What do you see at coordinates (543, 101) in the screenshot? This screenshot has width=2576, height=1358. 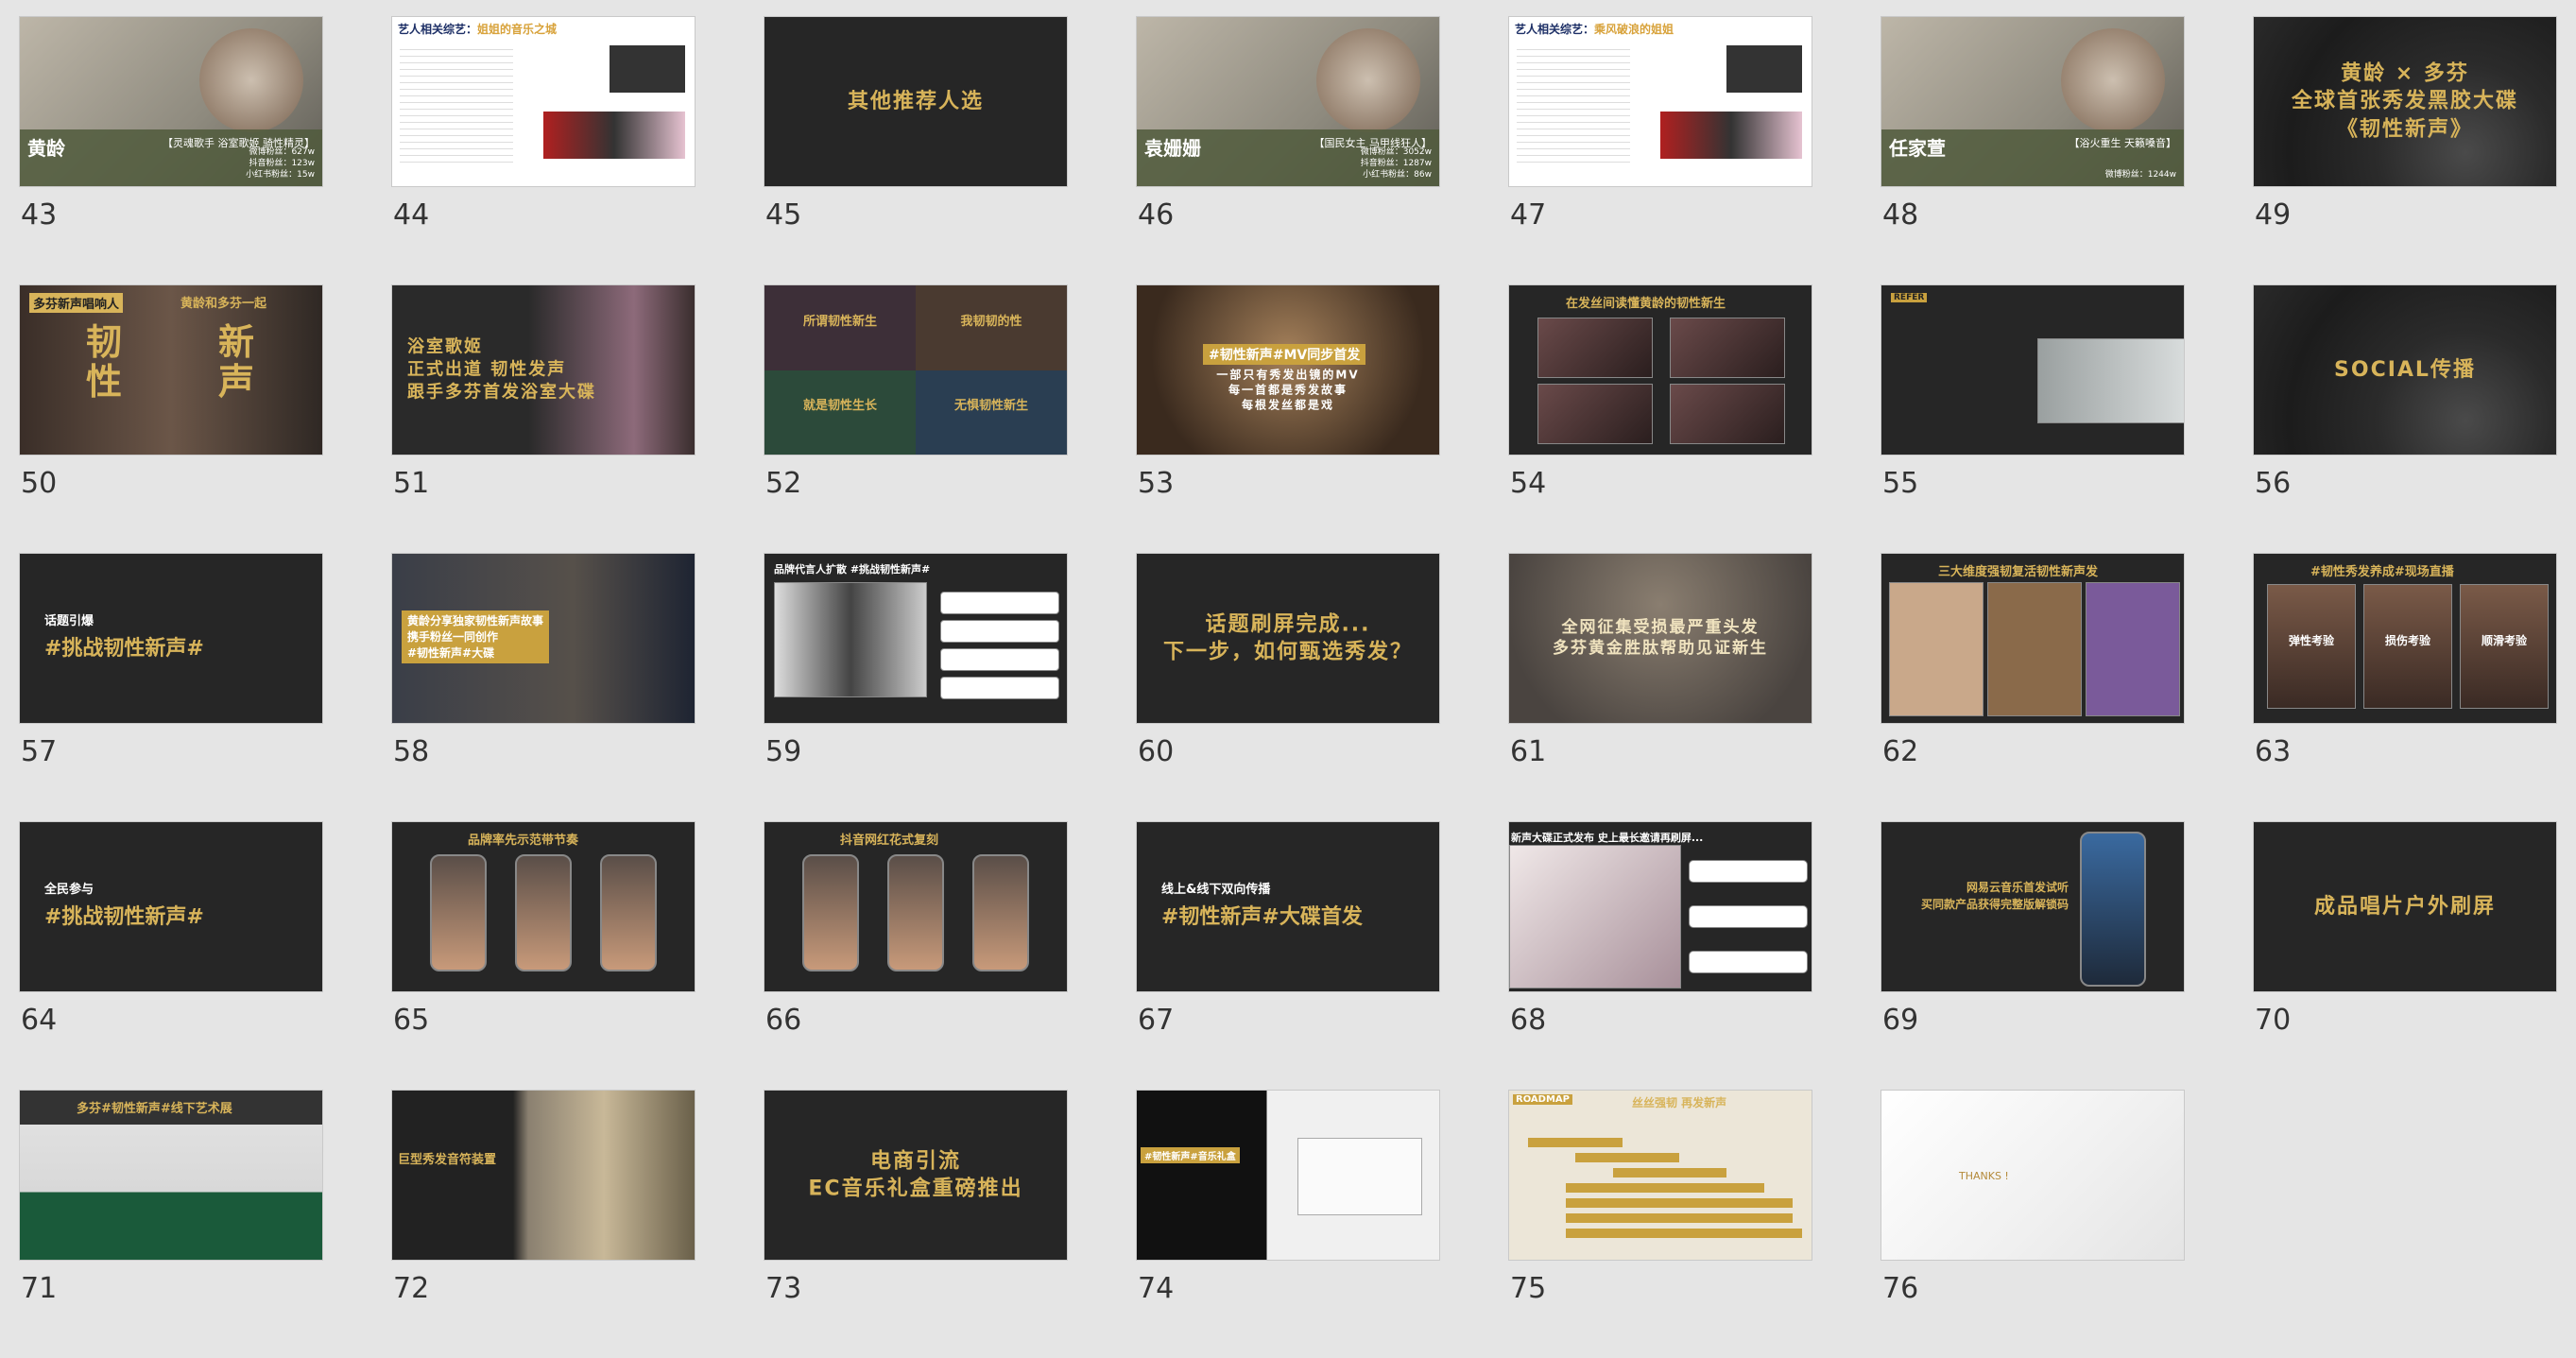 I see `slide-thumbnail: 艺人相关综艺：姐姐的音乐之城` at bounding box center [543, 101].